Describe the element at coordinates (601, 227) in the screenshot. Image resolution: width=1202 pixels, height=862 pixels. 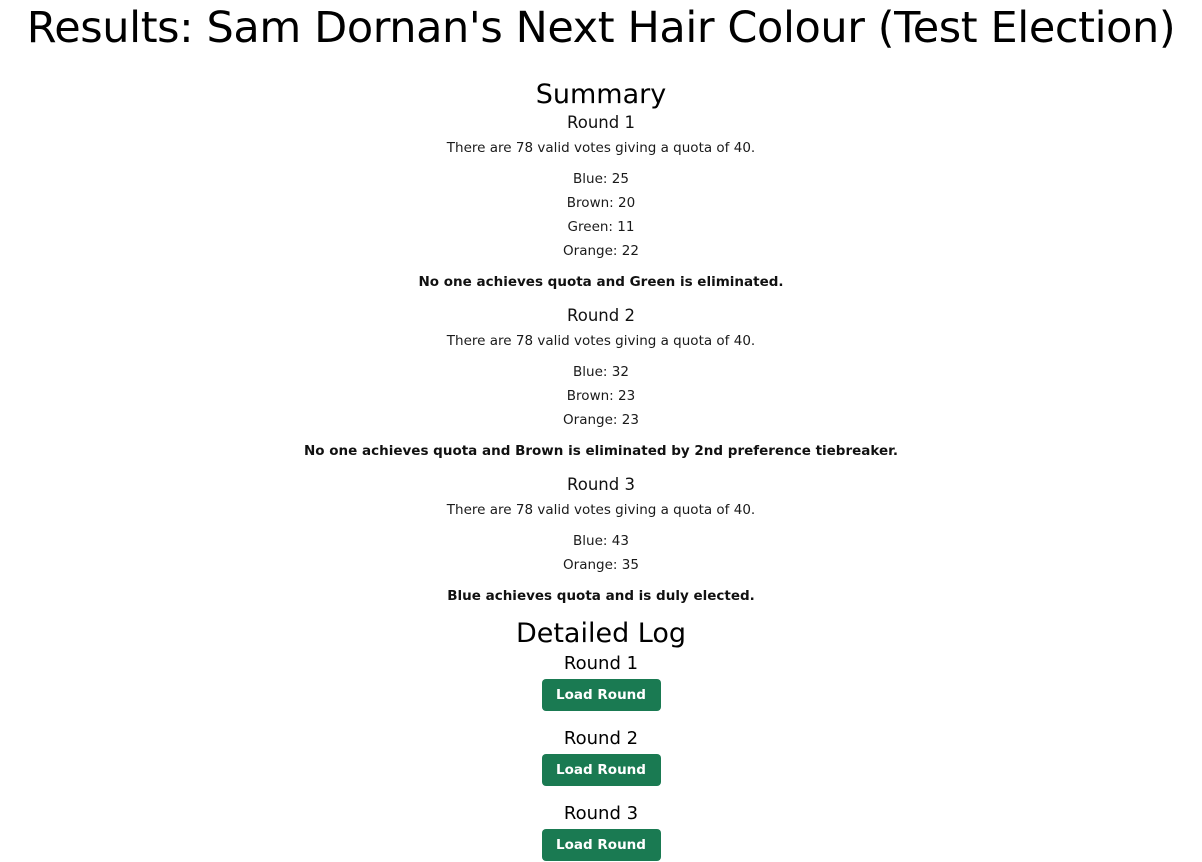
I see `tally-item: Green: 11` at that location.